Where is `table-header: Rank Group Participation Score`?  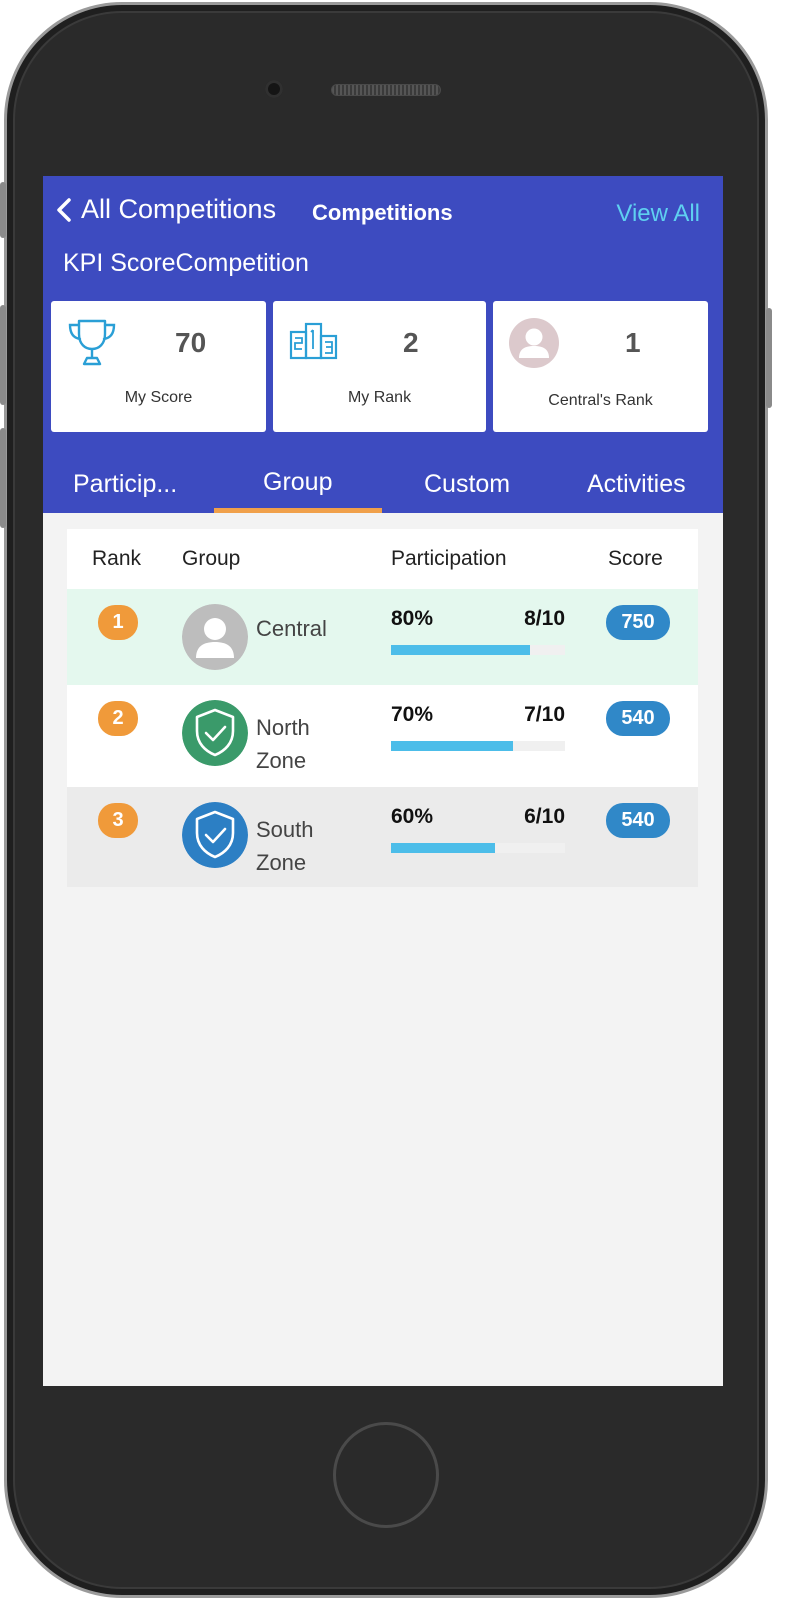
table-header: Rank Group Participation Score is located at coordinates (382, 559).